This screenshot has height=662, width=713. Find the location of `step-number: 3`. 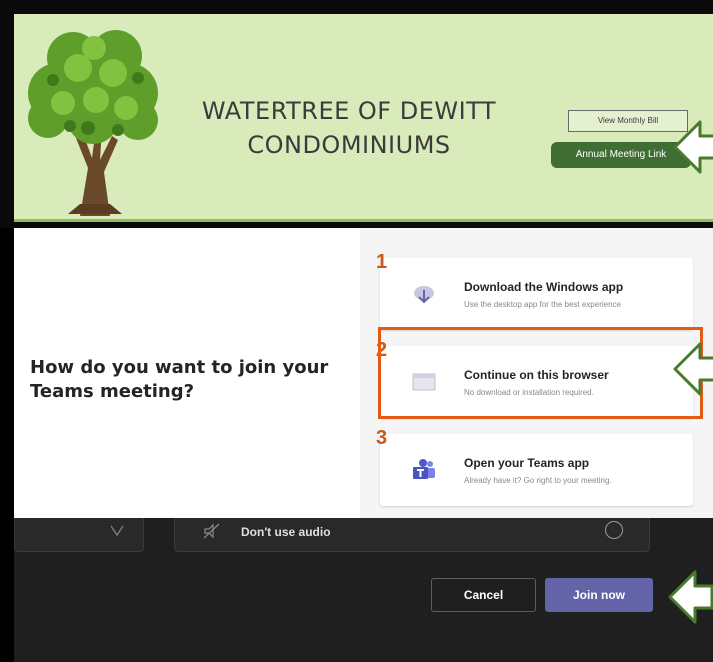

step-number: 3 is located at coordinates (382, 438).